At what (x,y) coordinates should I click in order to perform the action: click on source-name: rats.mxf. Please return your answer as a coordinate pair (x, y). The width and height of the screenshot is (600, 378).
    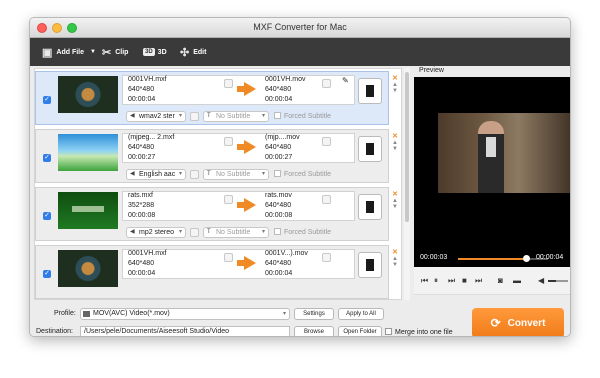
    Looking at the image, I should click on (140, 195).